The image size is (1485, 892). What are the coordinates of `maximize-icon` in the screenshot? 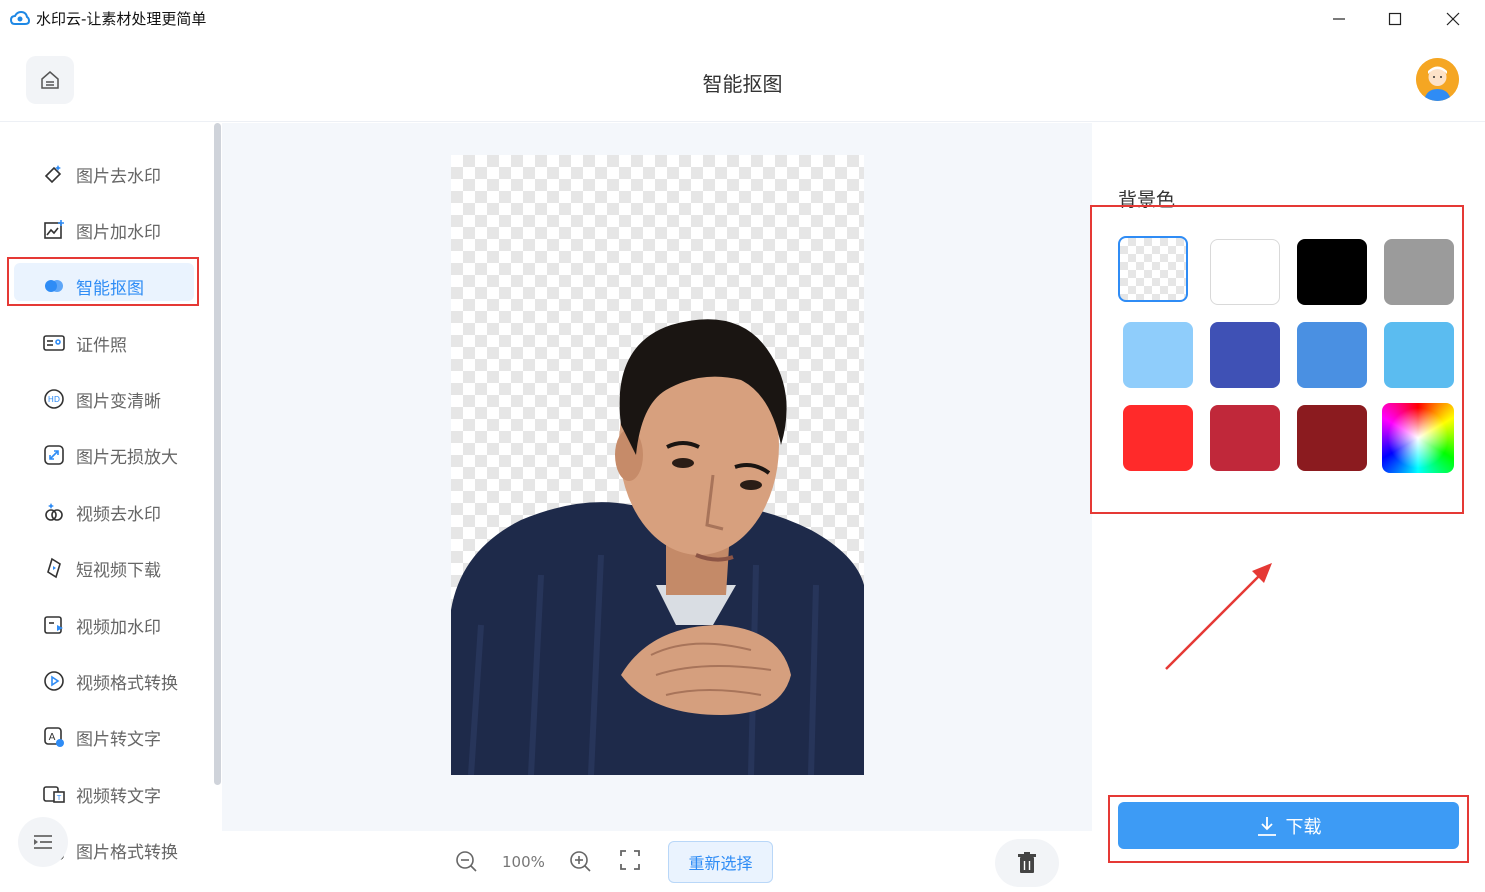 It's located at (1395, 19).